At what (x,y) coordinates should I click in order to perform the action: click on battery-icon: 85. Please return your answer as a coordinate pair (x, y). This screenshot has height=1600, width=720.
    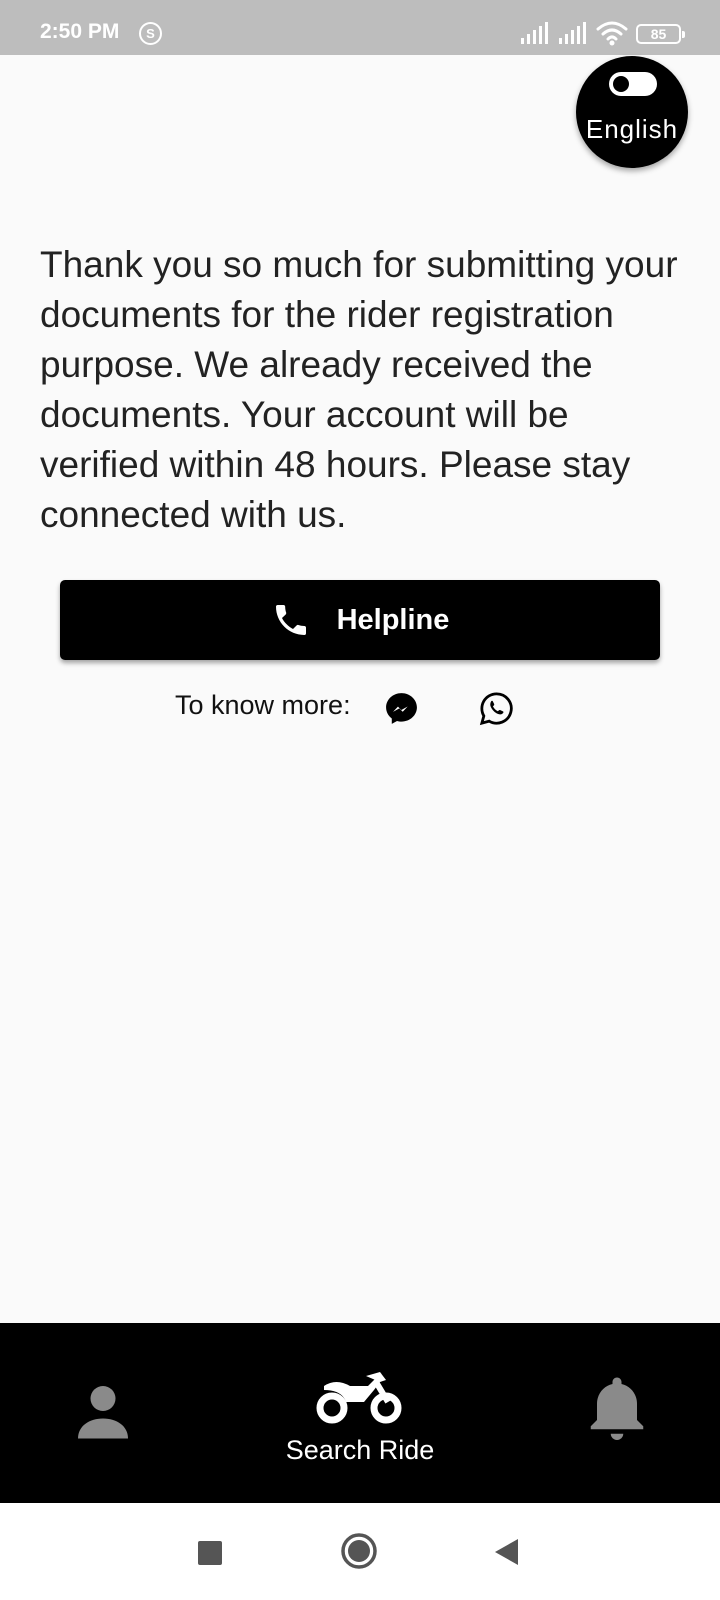
    Looking at the image, I should click on (660, 34).